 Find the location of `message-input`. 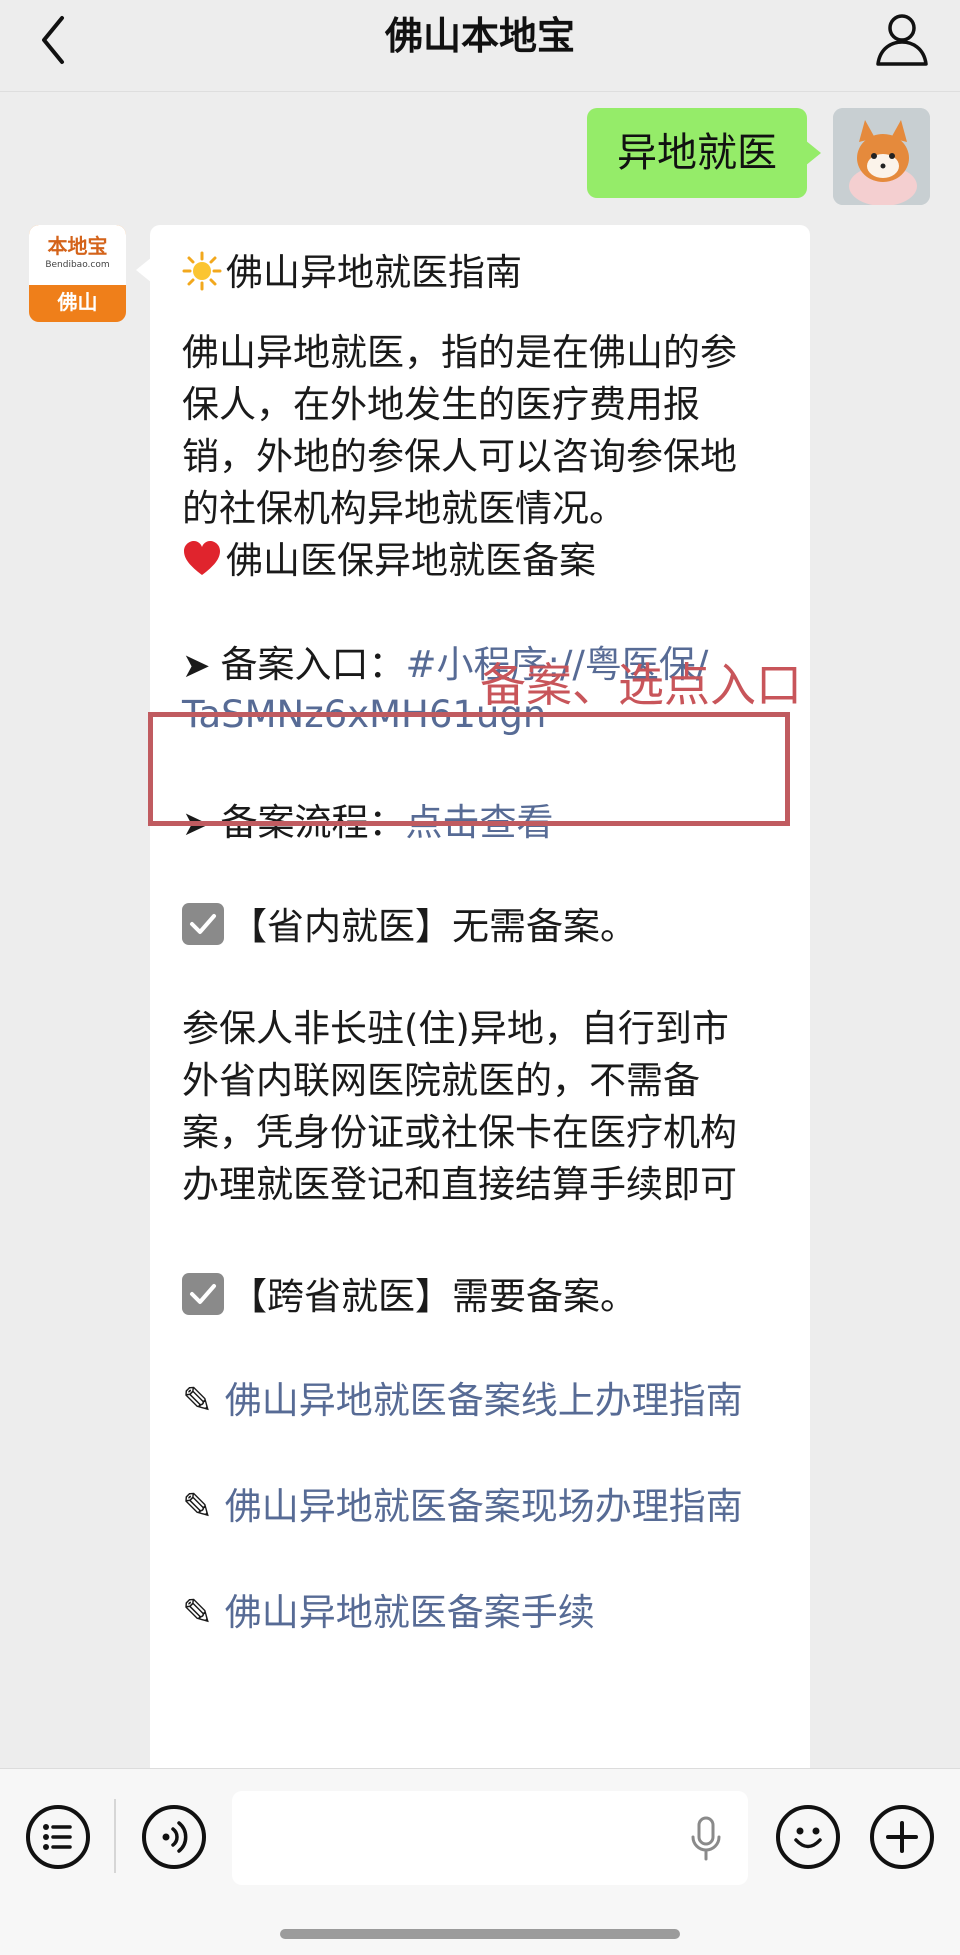

message-input is located at coordinates (490, 1838).